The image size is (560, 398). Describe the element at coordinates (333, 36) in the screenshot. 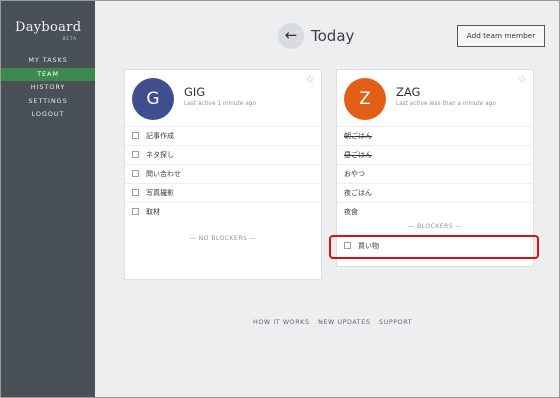

I see `page-title: Today` at that location.